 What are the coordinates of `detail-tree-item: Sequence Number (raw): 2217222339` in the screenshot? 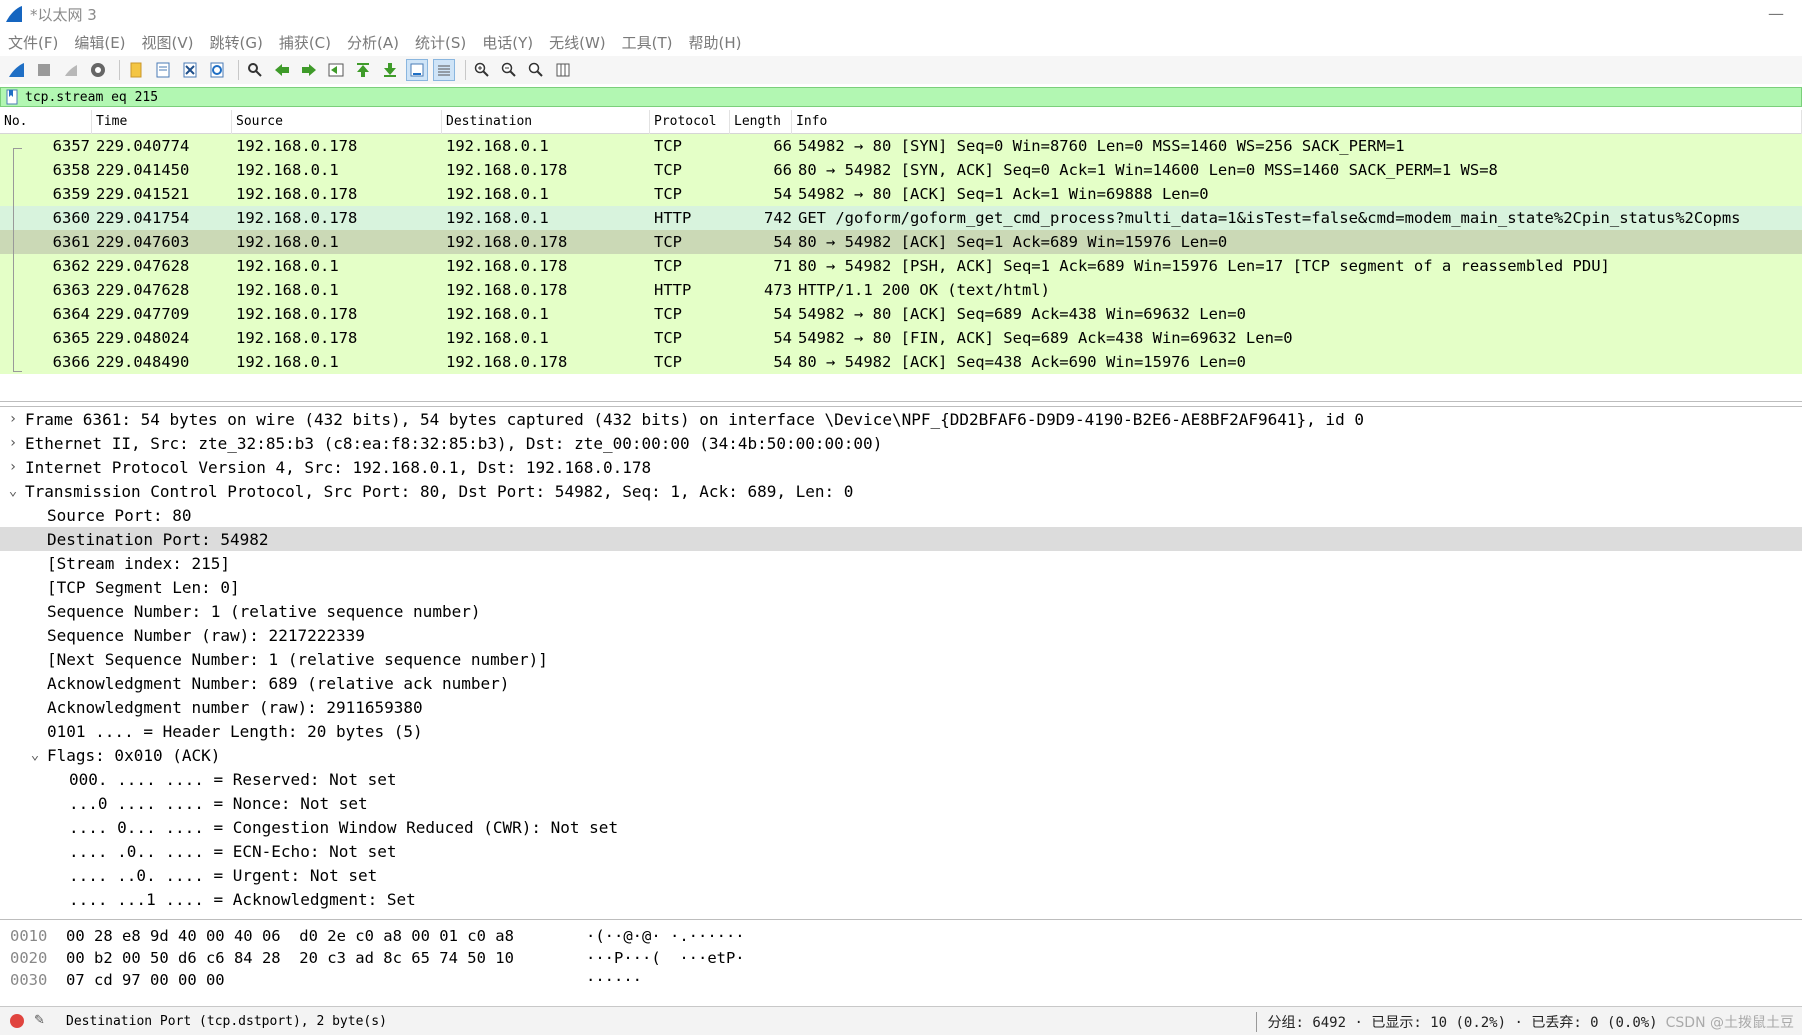 It's located at (901, 635).